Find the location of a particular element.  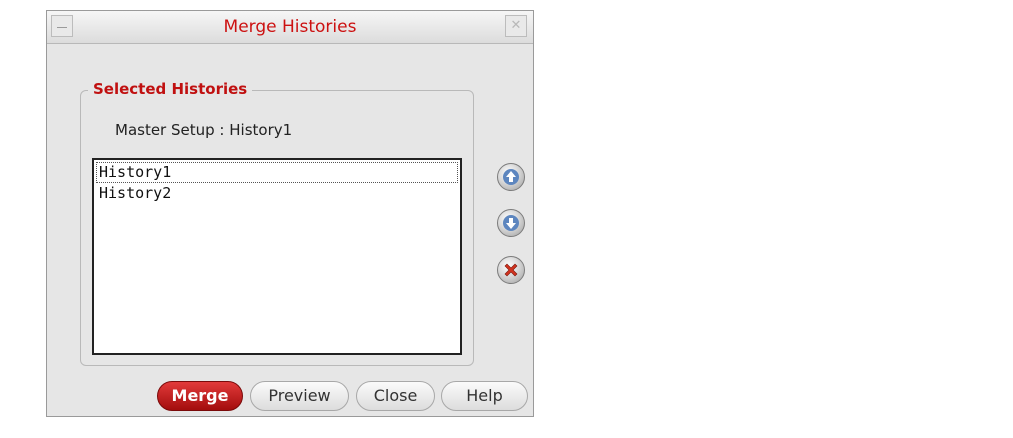

window-title: Merge Histories is located at coordinates (290, 27).